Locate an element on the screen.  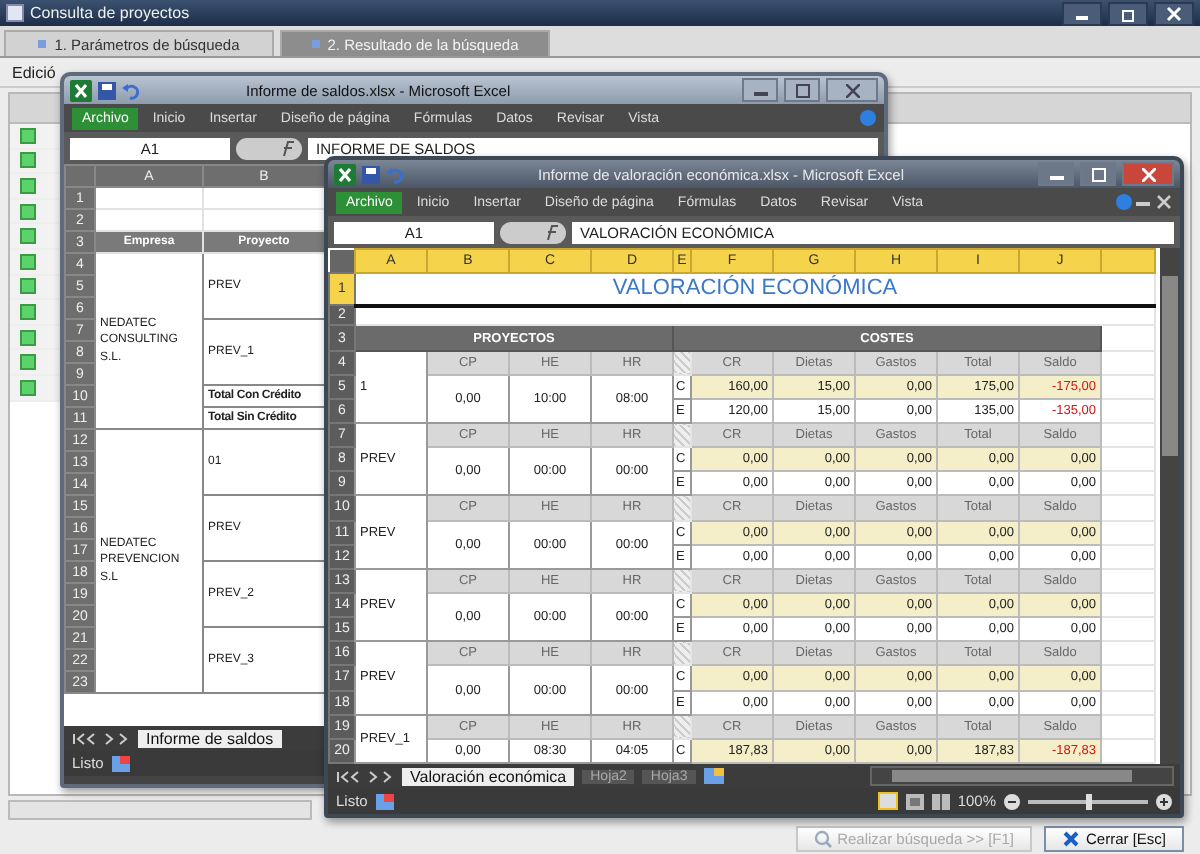
menu-item: Edició is located at coordinates (34, 72).